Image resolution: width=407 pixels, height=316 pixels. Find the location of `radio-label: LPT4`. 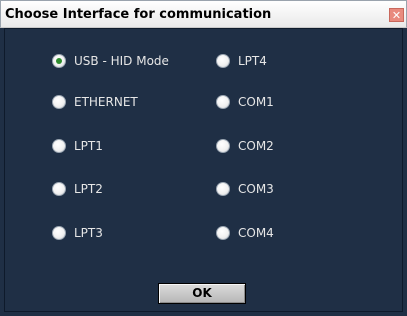

radio-label: LPT4 is located at coordinates (252, 61).